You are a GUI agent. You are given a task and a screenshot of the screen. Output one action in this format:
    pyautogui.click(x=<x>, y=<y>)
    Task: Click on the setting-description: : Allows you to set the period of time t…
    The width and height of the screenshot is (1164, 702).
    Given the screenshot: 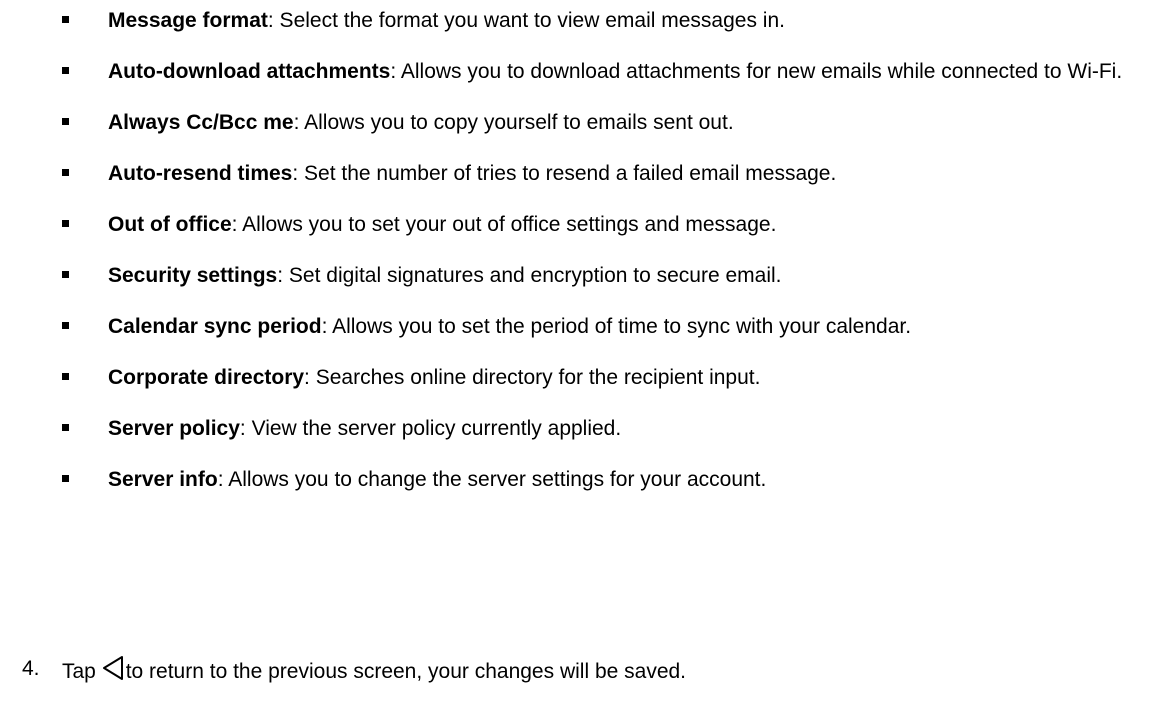 What is the action you would take?
    pyautogui.click(x=616, y=326)
    